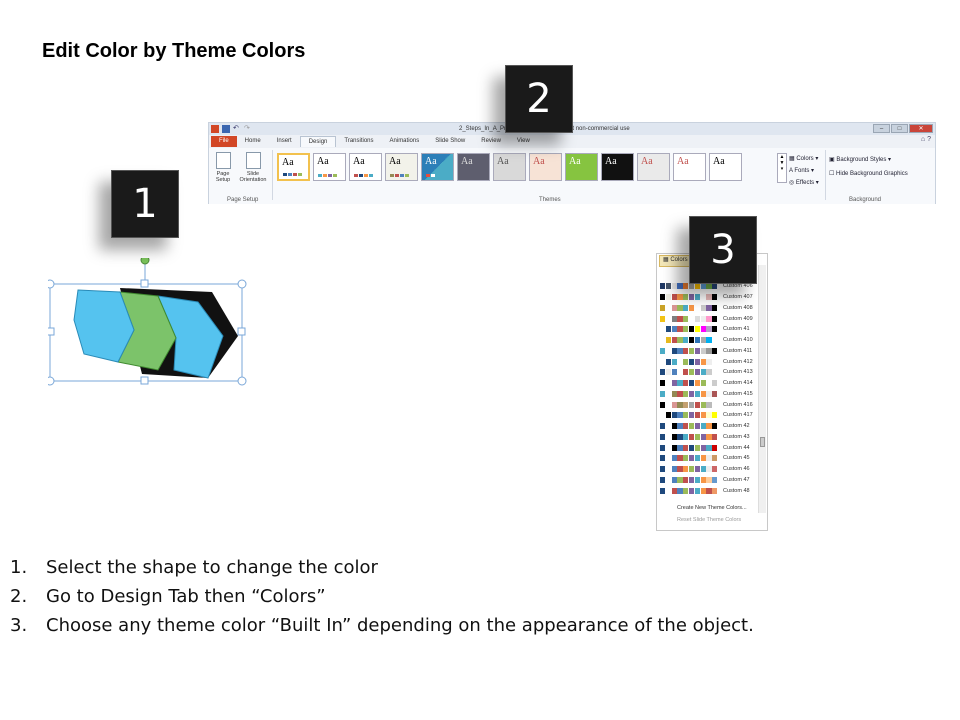 The image size is (960, 720). What do you see at coordinates (523, 141) in the screenshot?
I see `tab-view: View` at bounding box center [523, 141].